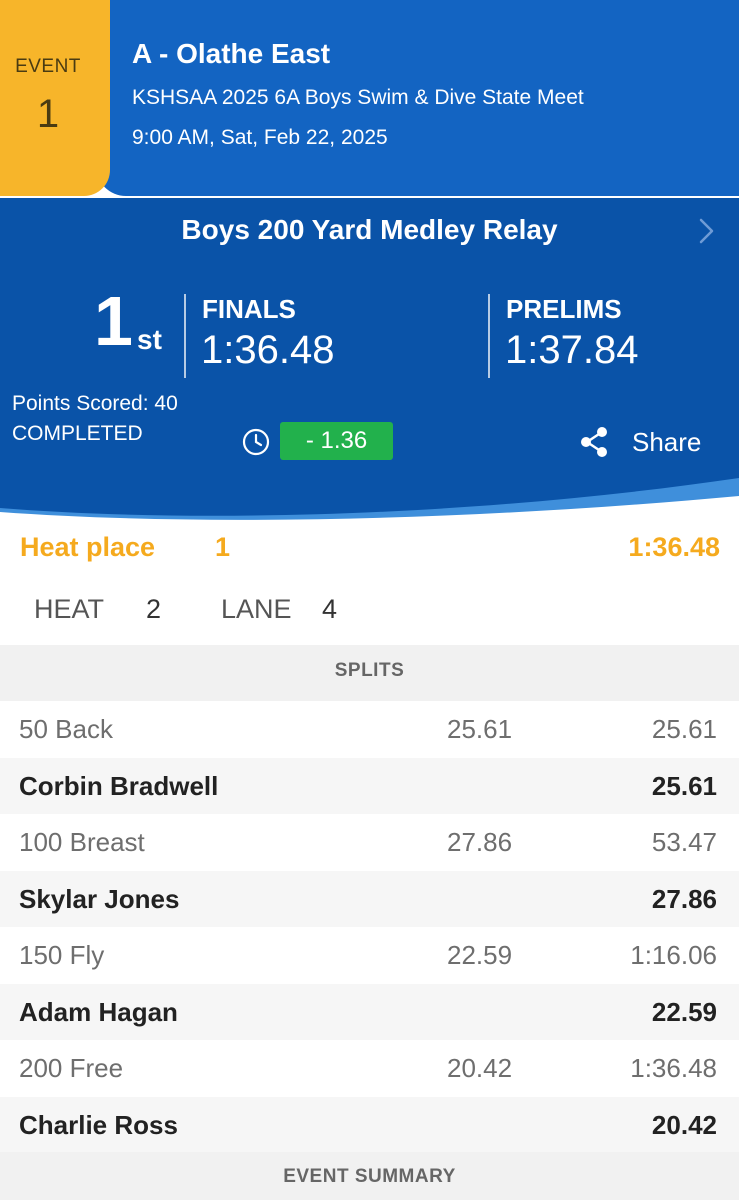 This screenshot has width=739, height=1202. Describe the element at coordinates (369, 1176) in the screenshot. I see `event-summary-header: EVENT SUMMARY` at that location.